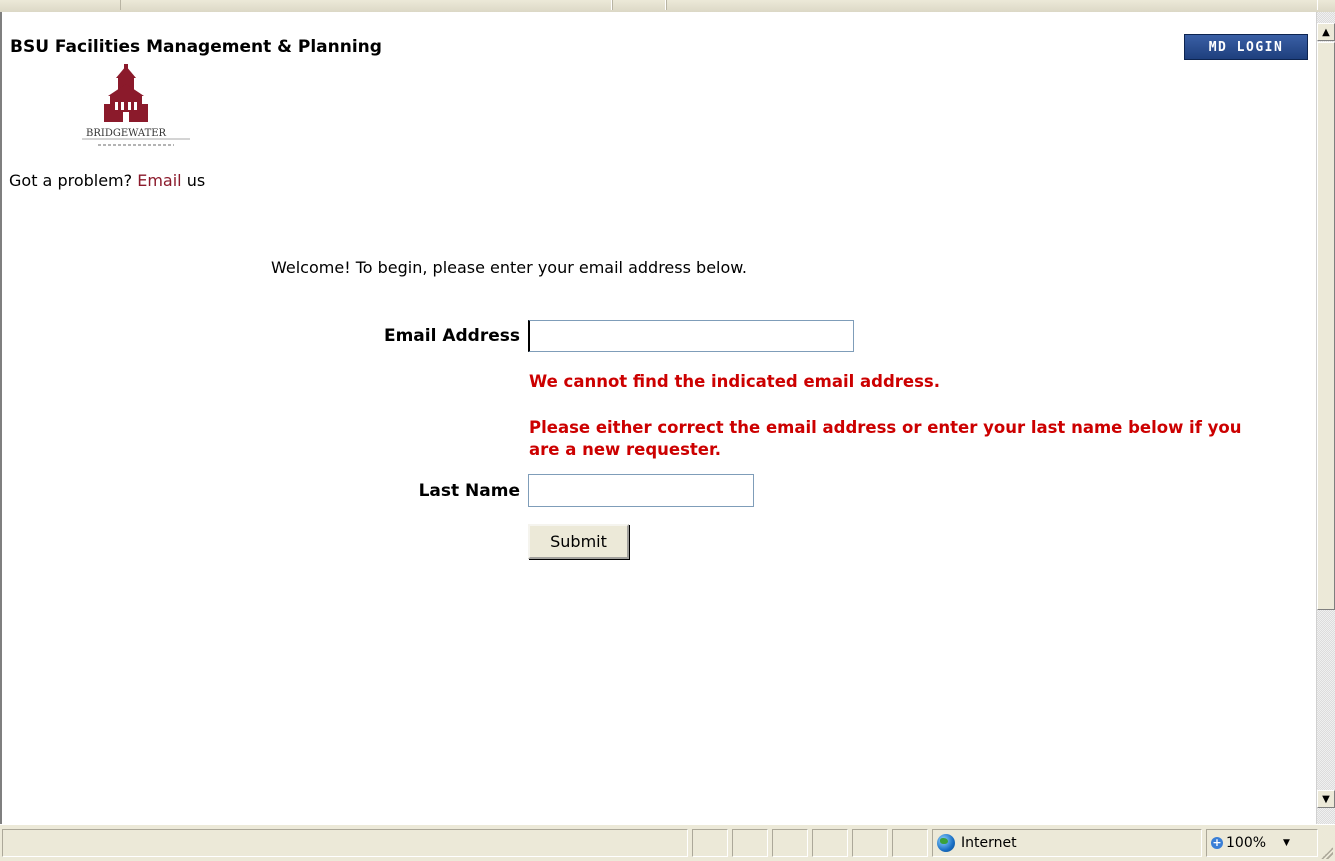 This screenshot has width=1335, height=861. I want to click on help-line: Got a problem? Email us, so click(107, 180).